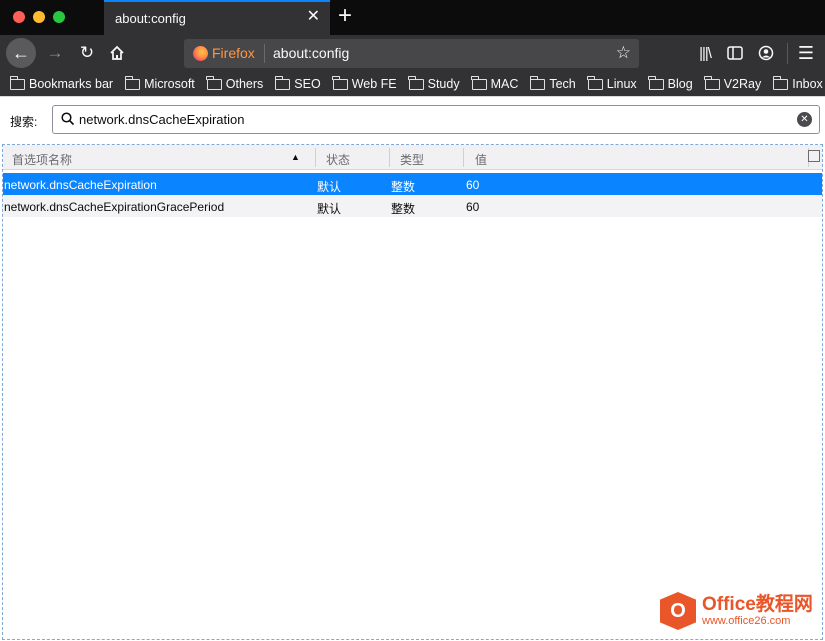 The width and height of the screenshot is (825, 641). I want to click on bookmark-label: V2Ray, so click(742, 84).